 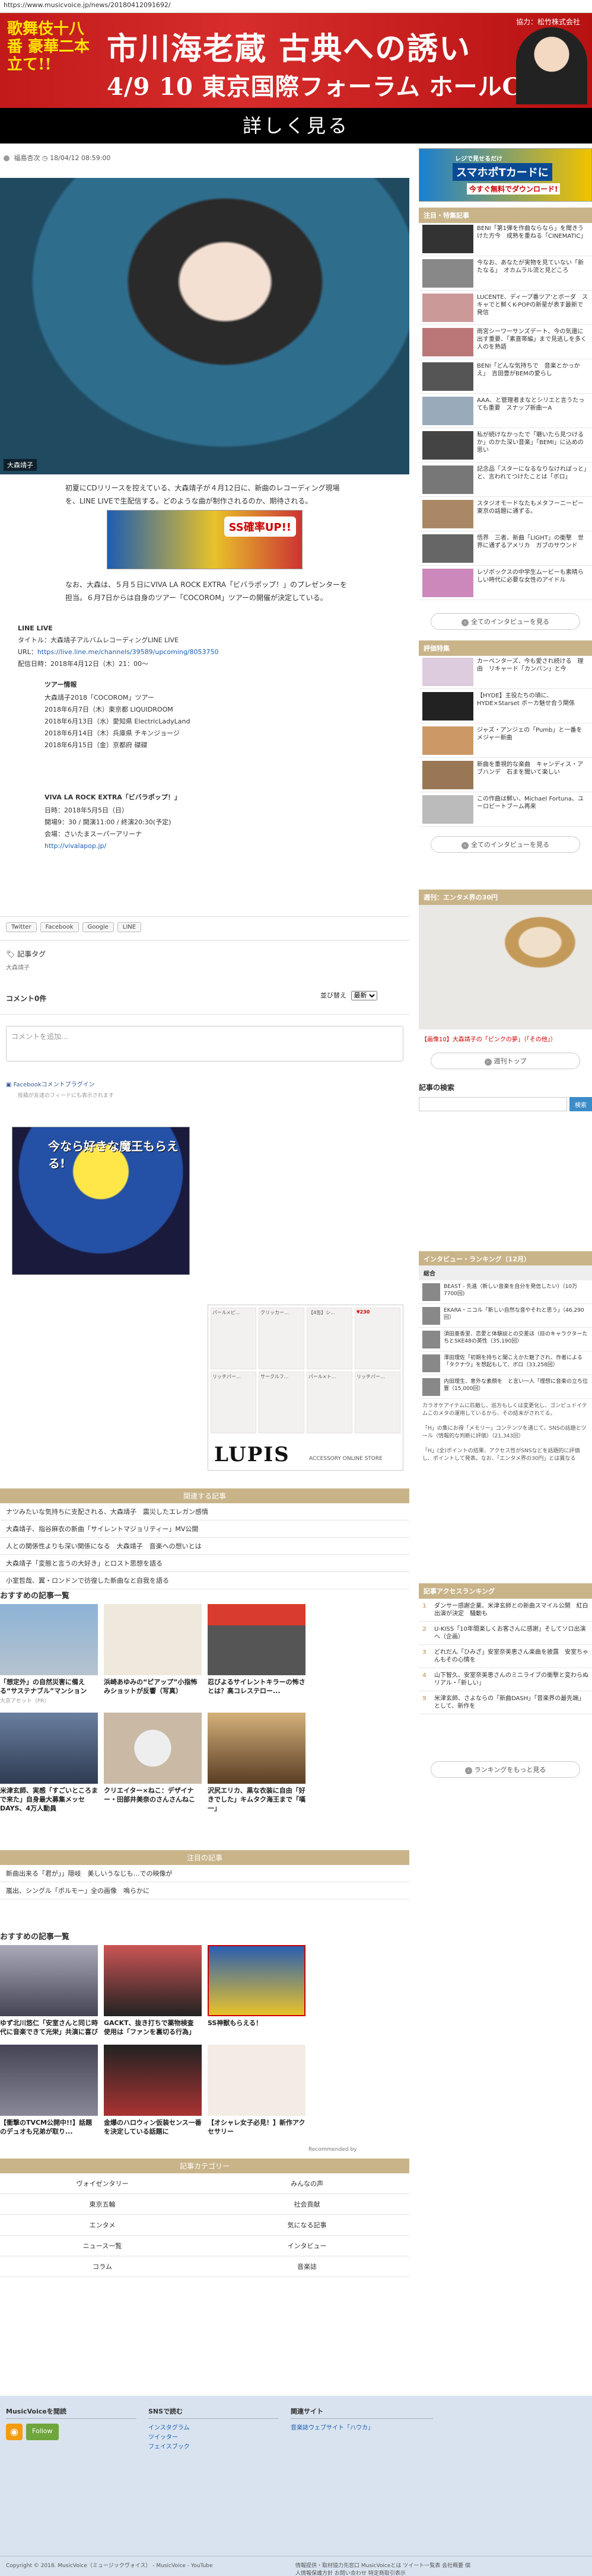 What do you see at coordinates (505, 1679) in the screenshot?
I see `ranking-row: 4 山下智久、安室奈美恵さんのミニライブの衝撃と変わらぬ リアル・「新しい」` at bounding box center [505, 1679].